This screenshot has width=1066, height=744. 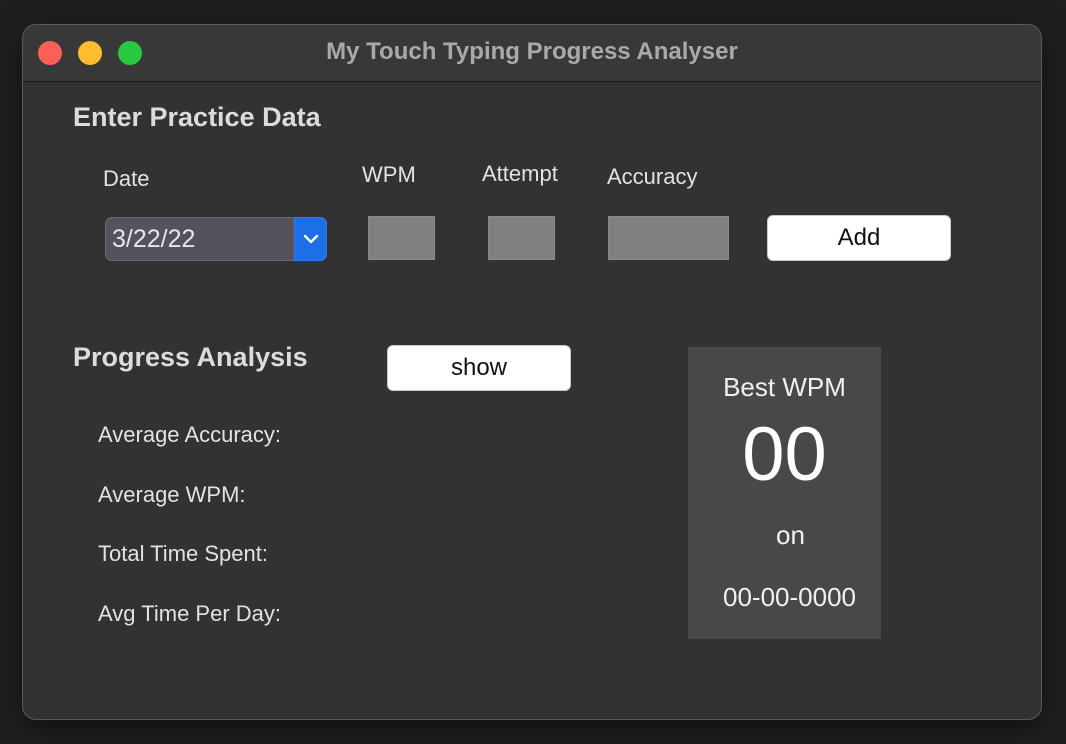 I want to click on accuracy-input, so click(x=668, y=238).